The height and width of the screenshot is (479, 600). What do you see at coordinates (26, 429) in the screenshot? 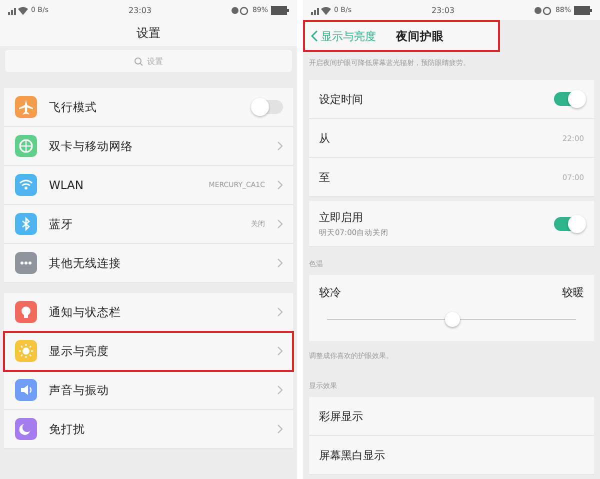
I see `moon-icon` at bounding box center [26, 429].